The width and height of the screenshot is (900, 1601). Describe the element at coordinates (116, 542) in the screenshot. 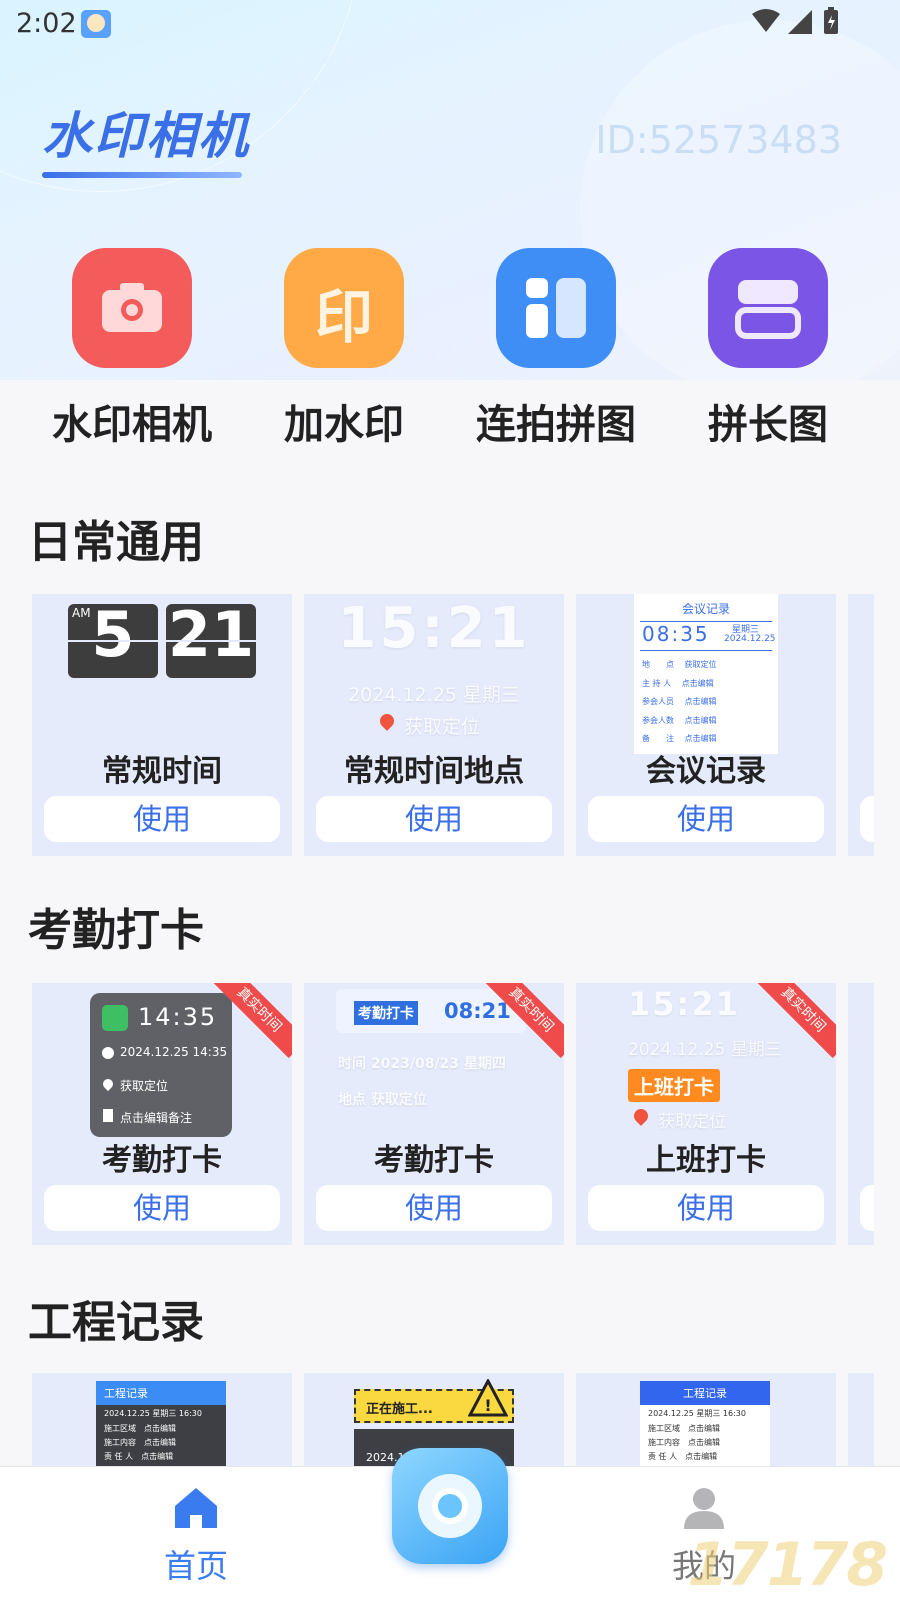

I see `section-title-daily: 日常通用` at that location.